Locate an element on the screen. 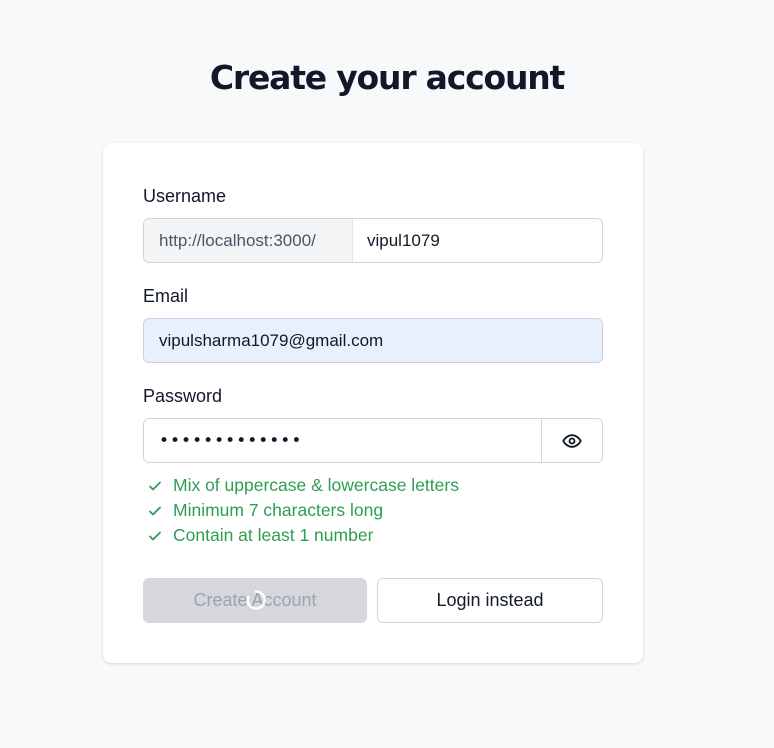 The width and height of the screenshot is (774, 748). password-field-group is located at coordinates (373, 440).